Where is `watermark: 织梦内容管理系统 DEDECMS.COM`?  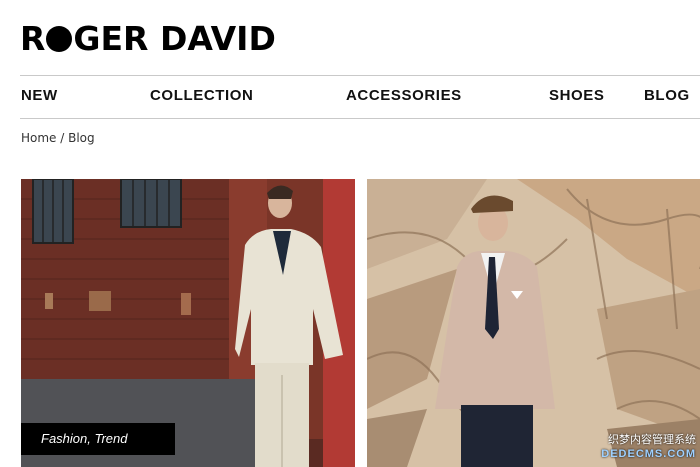 watermark: 织梦内容管理系统 DEDECMS.COM is located at coordinates (648, 447).